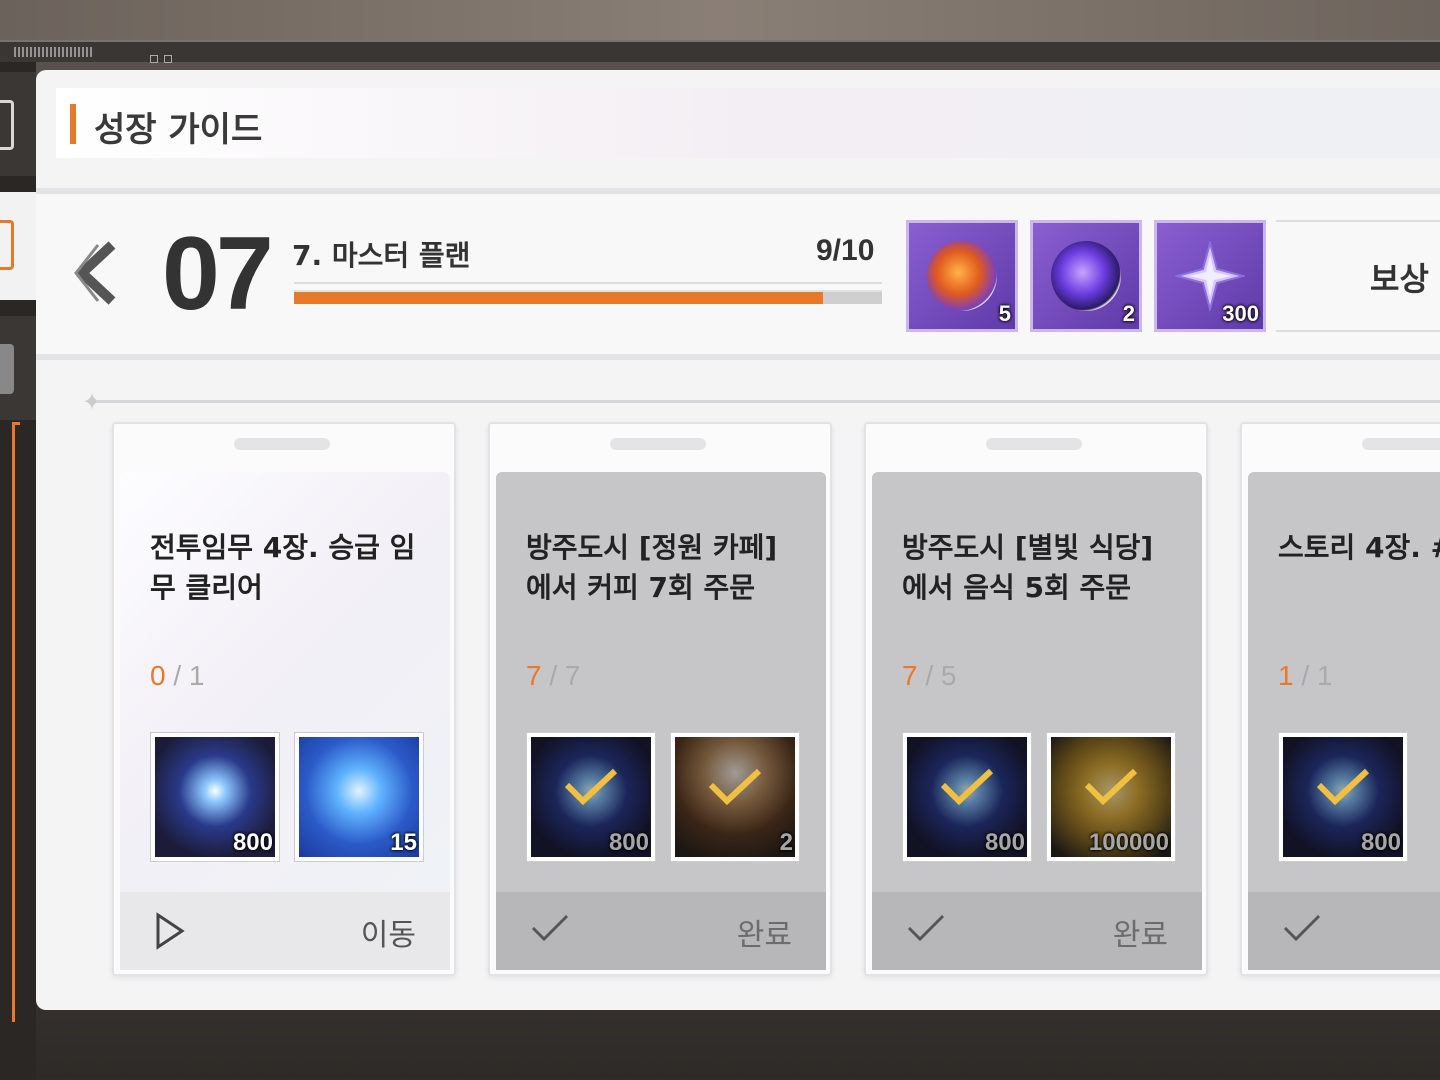 This screenshot has height=1080, width=1440. I want to click on left-rail, so click(18, 571).